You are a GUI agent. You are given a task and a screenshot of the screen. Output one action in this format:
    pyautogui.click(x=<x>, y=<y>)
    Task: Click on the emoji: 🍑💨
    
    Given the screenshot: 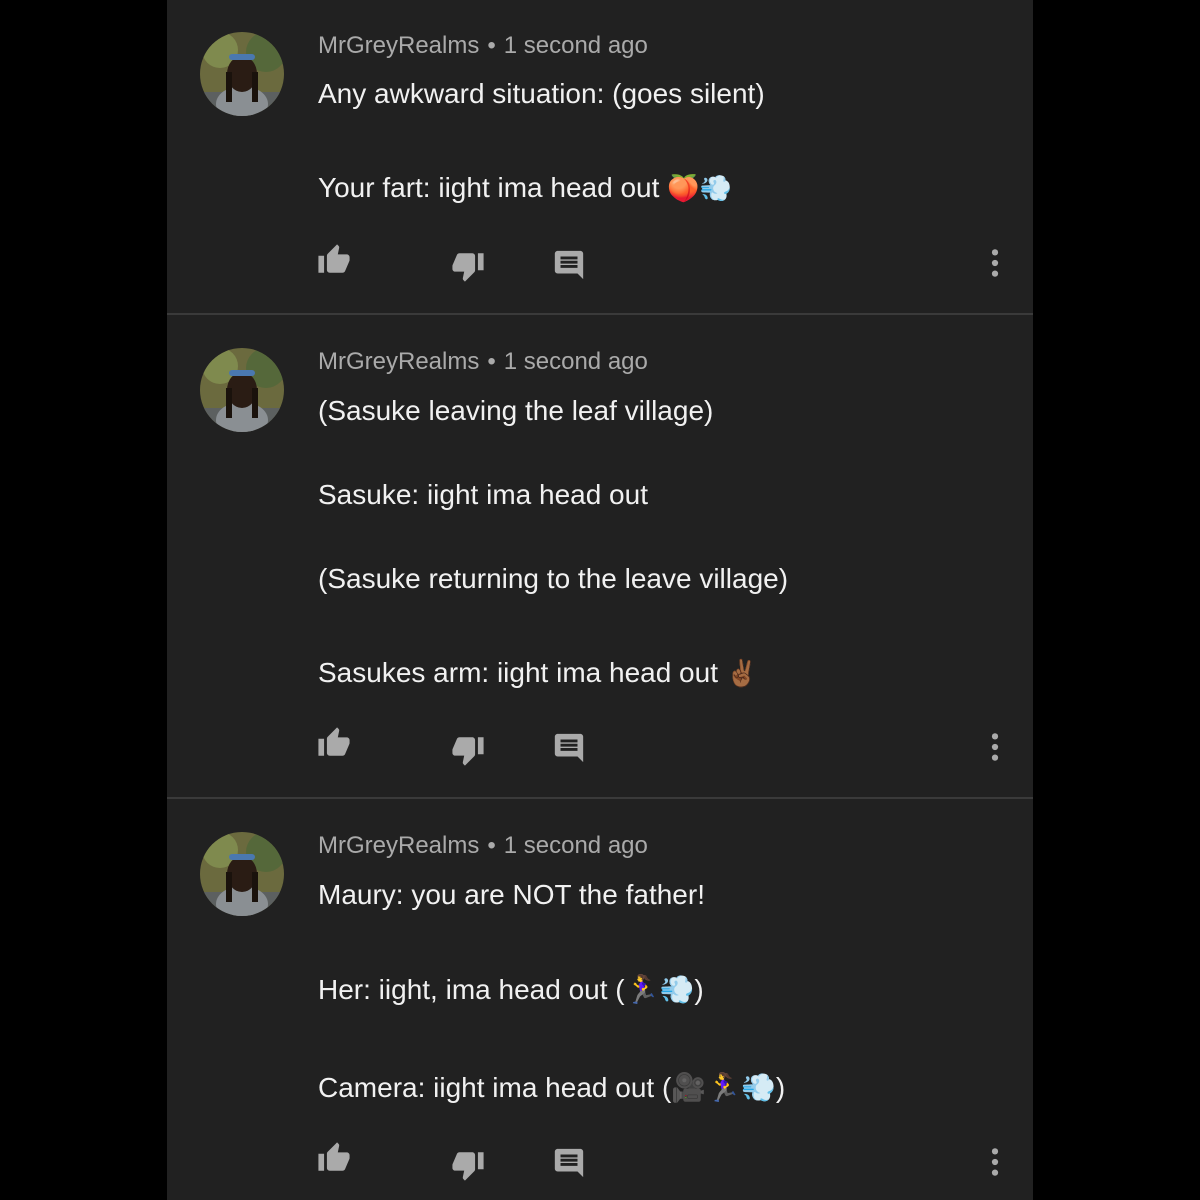 What is the action you would take?
    pyautogui.click(x=699, y=189)
    